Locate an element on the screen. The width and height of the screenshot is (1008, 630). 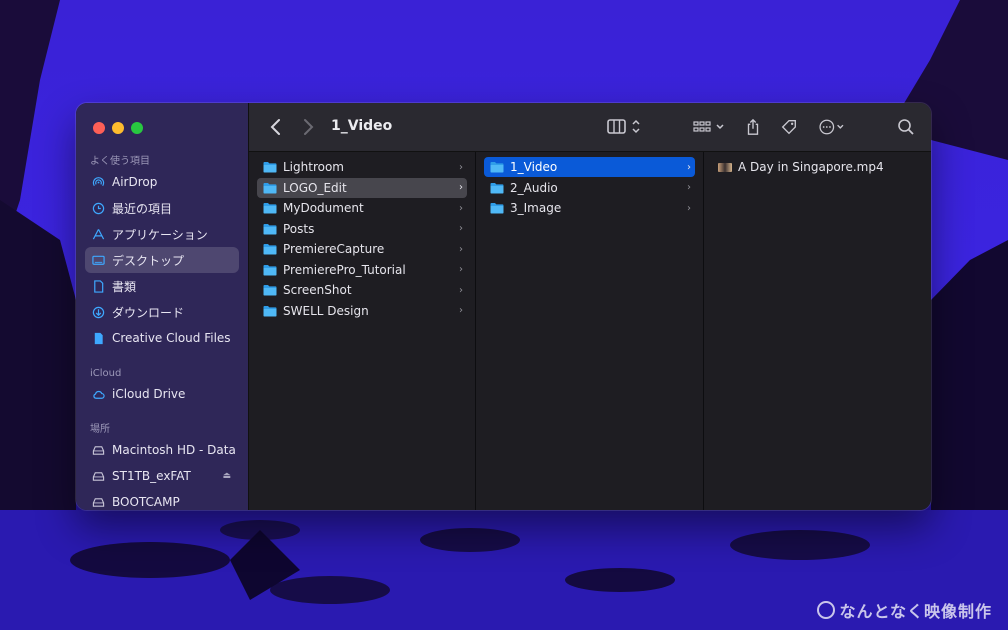
sidebar-item-label: ダウンロード is located at coordinates (148, 312).